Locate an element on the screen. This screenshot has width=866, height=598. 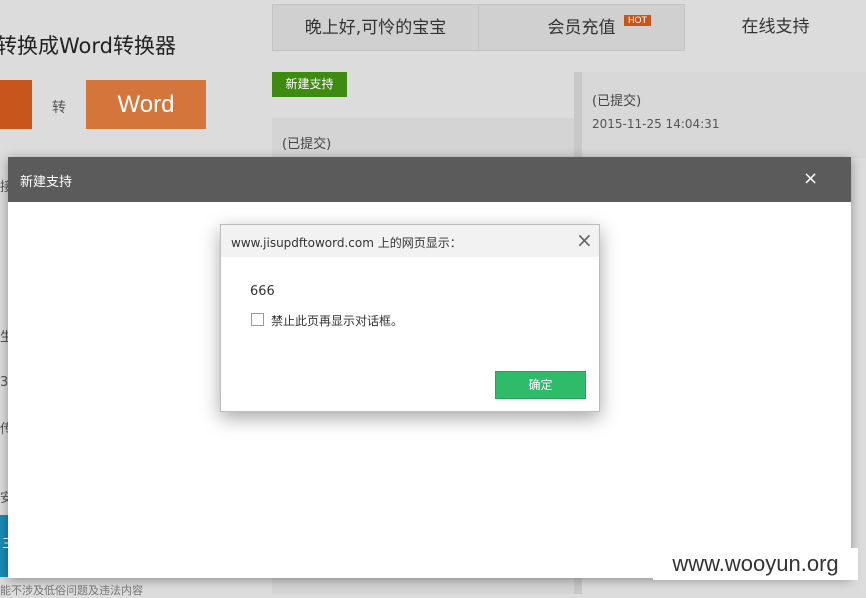
left-text-fragment: 3( is located at coordinates (4, 382).